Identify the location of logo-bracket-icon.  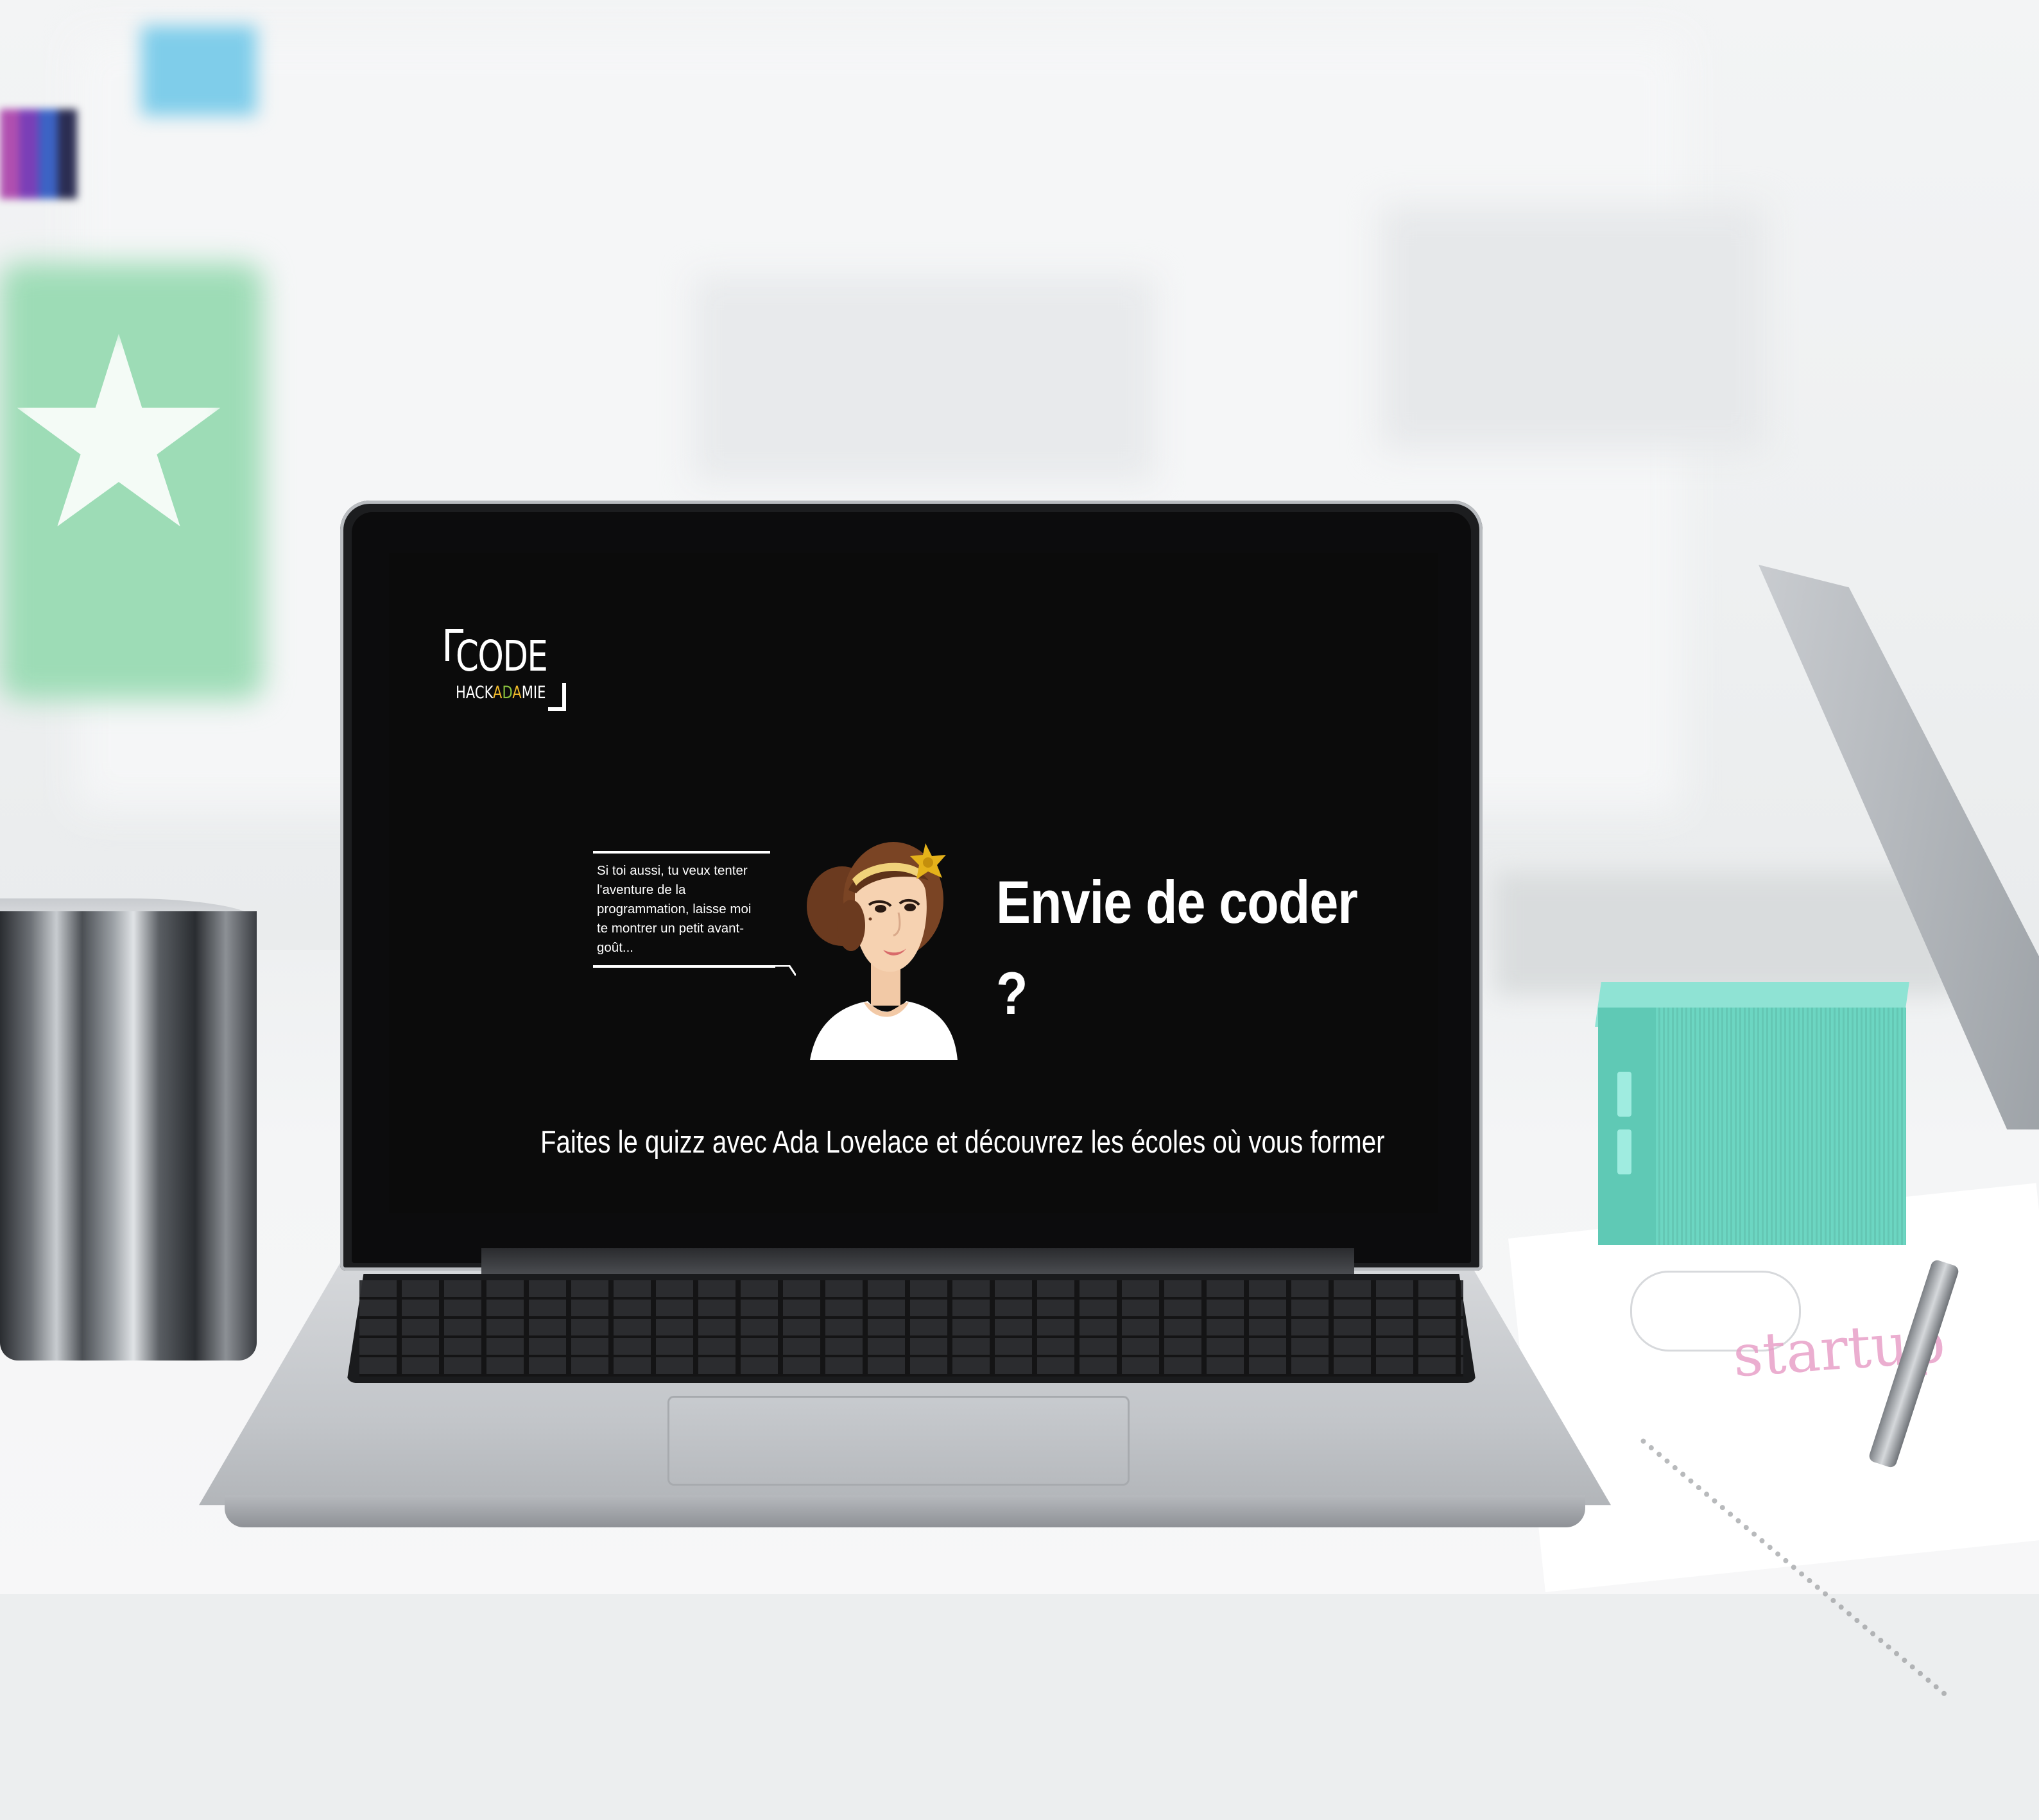
(557, 697).